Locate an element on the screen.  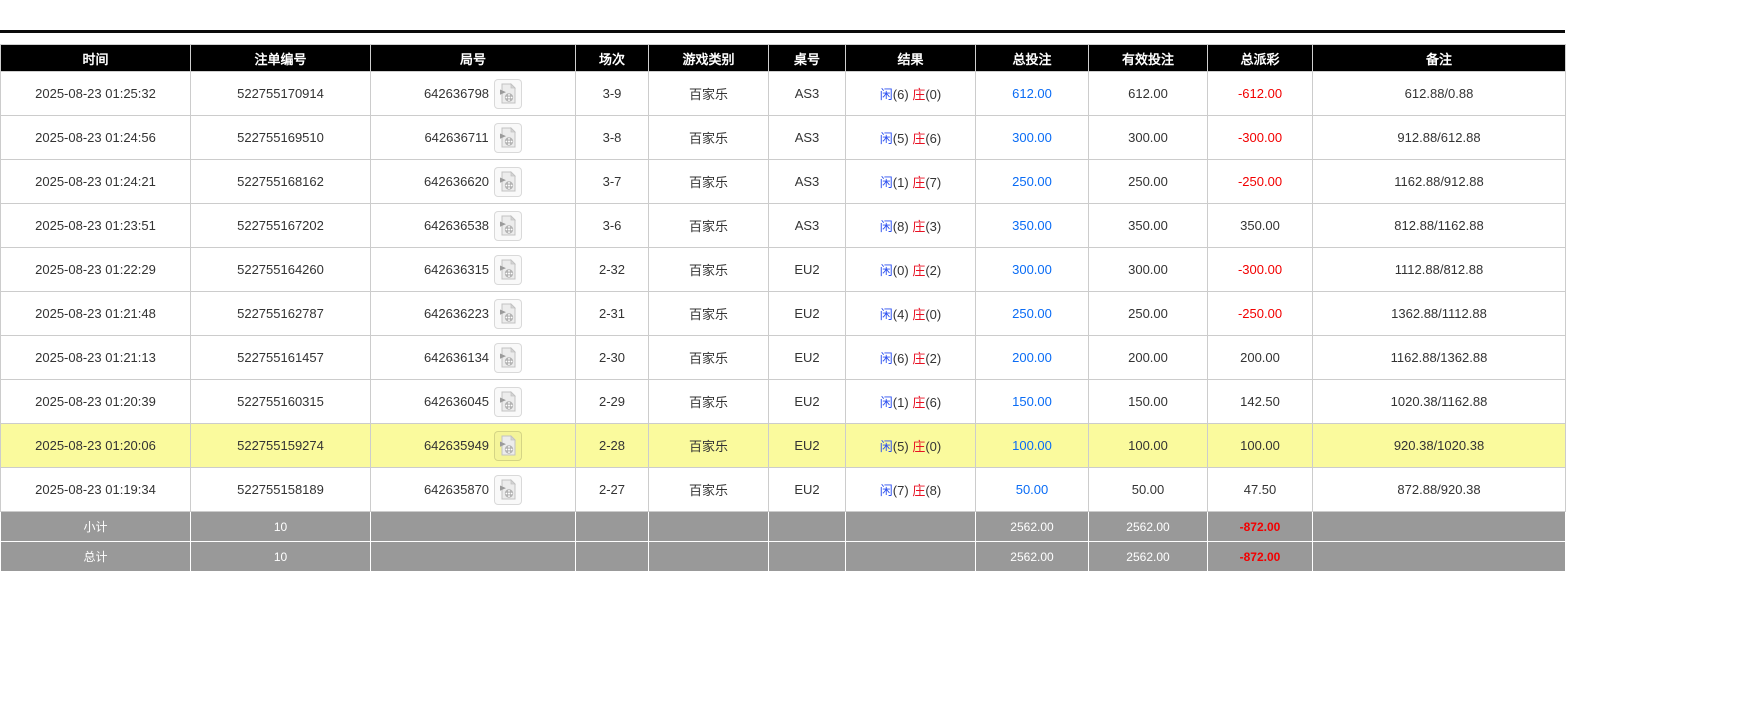
footer-total-bet: 2562.00 is located at coordinates (1032, 526).